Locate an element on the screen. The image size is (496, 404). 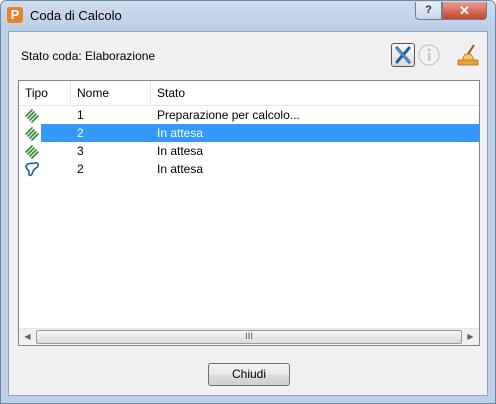
boundary-icon is located at coordinates (32, 169).